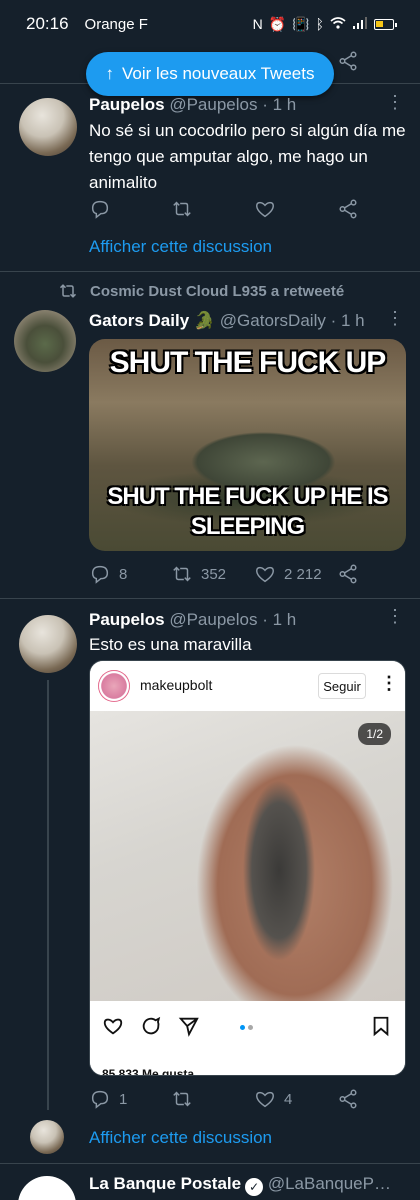 This screenshot has width=420, height=1200. I want to click on arrow-up-icon: ↑, so click(110, 73).